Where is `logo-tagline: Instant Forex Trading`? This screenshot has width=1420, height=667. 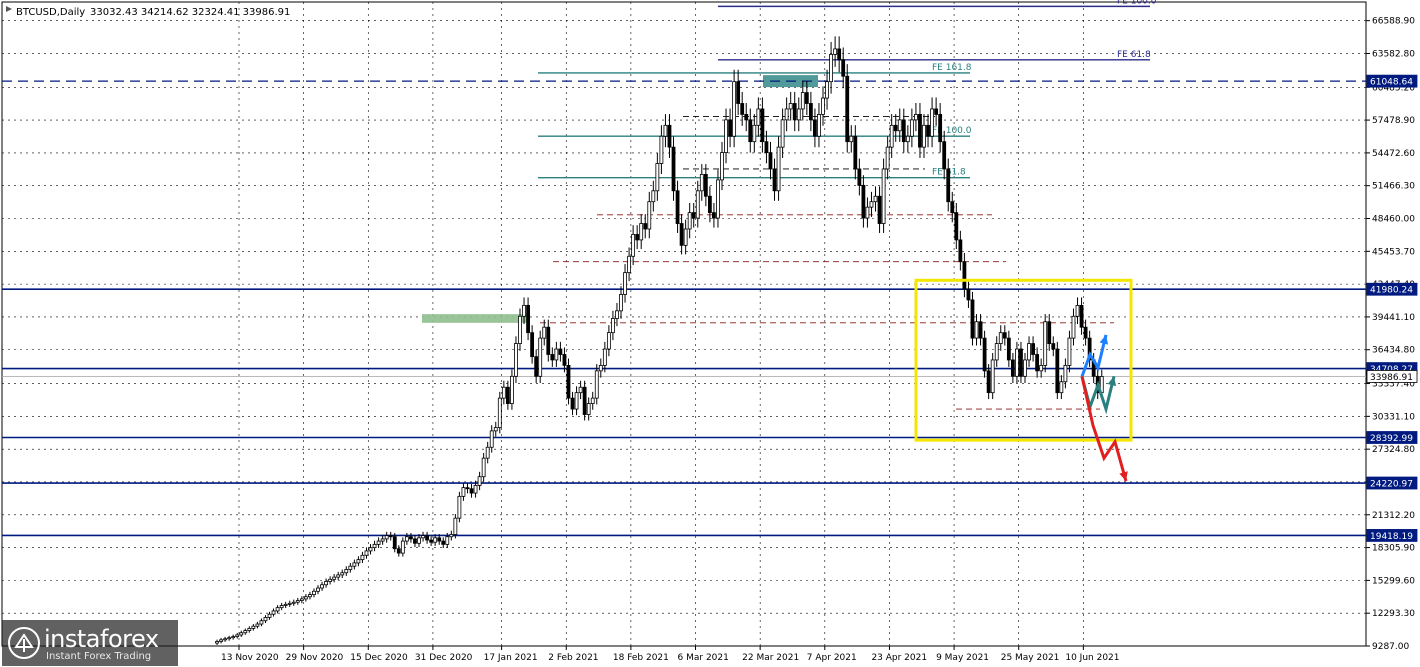
logo-tagline: Instant Forex Trading is located at coordinates (99, 656).